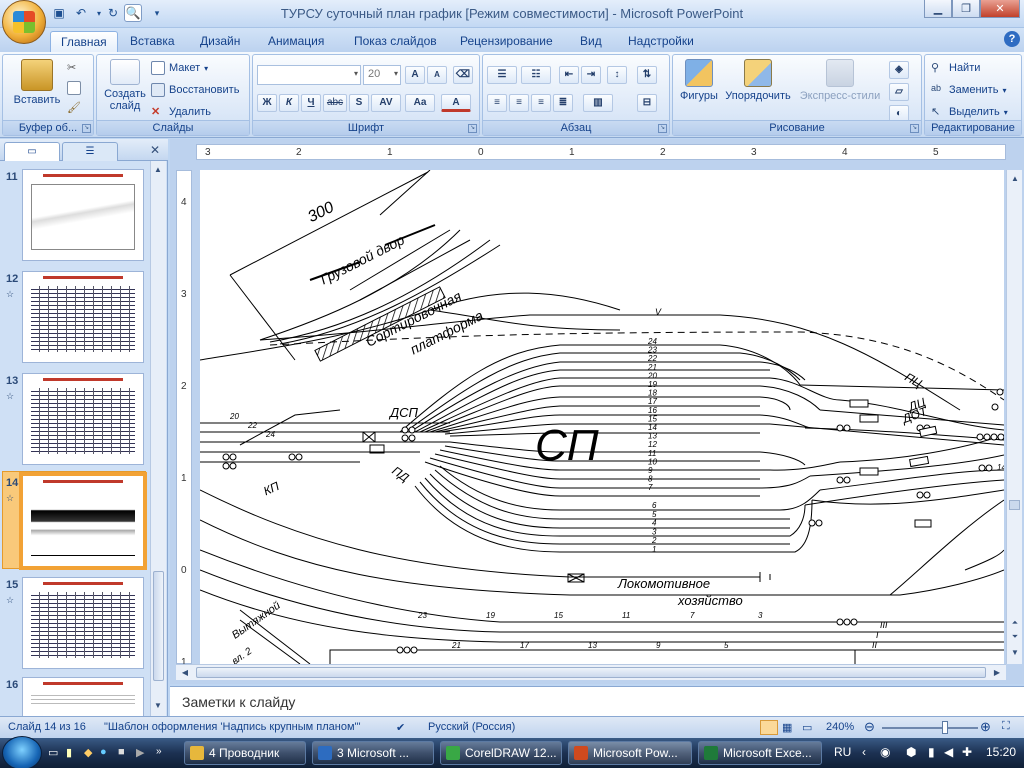 Image resolution: width=1024 pixels, height=768 pixels. Describe the element at coordinates (807, 727) in the screenshot. I see `slideshow-view-icon: ▭` at that location.